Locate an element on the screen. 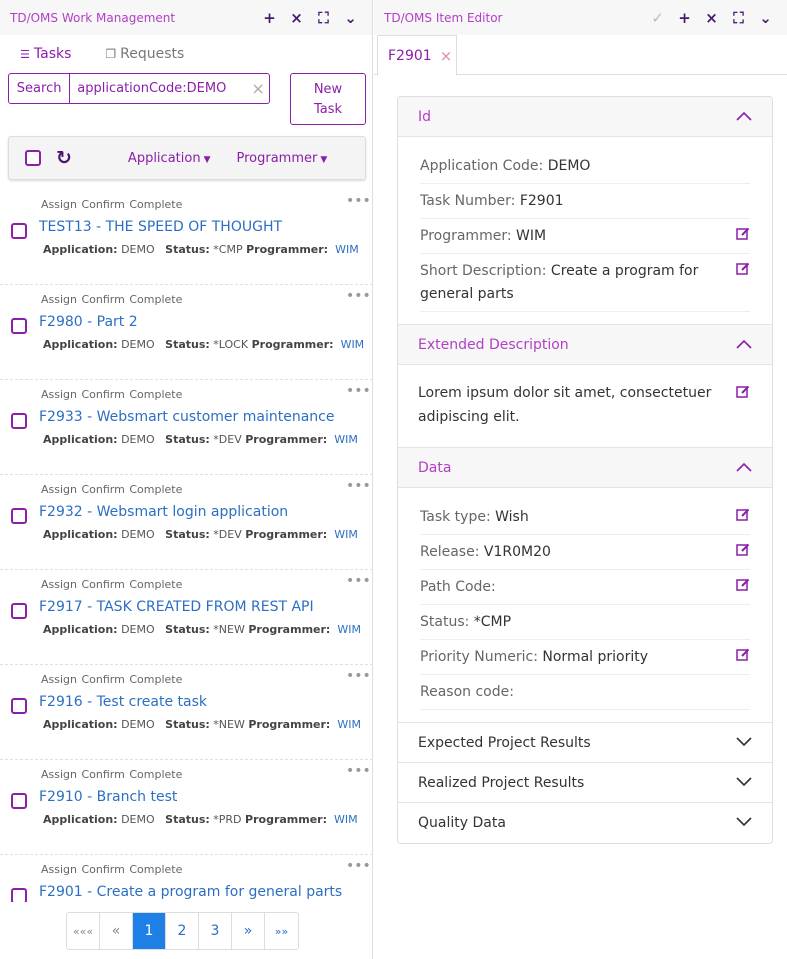  task-title-link: F2917 - TASK CREATED FROM REST API is located at coordinates (176, 607).